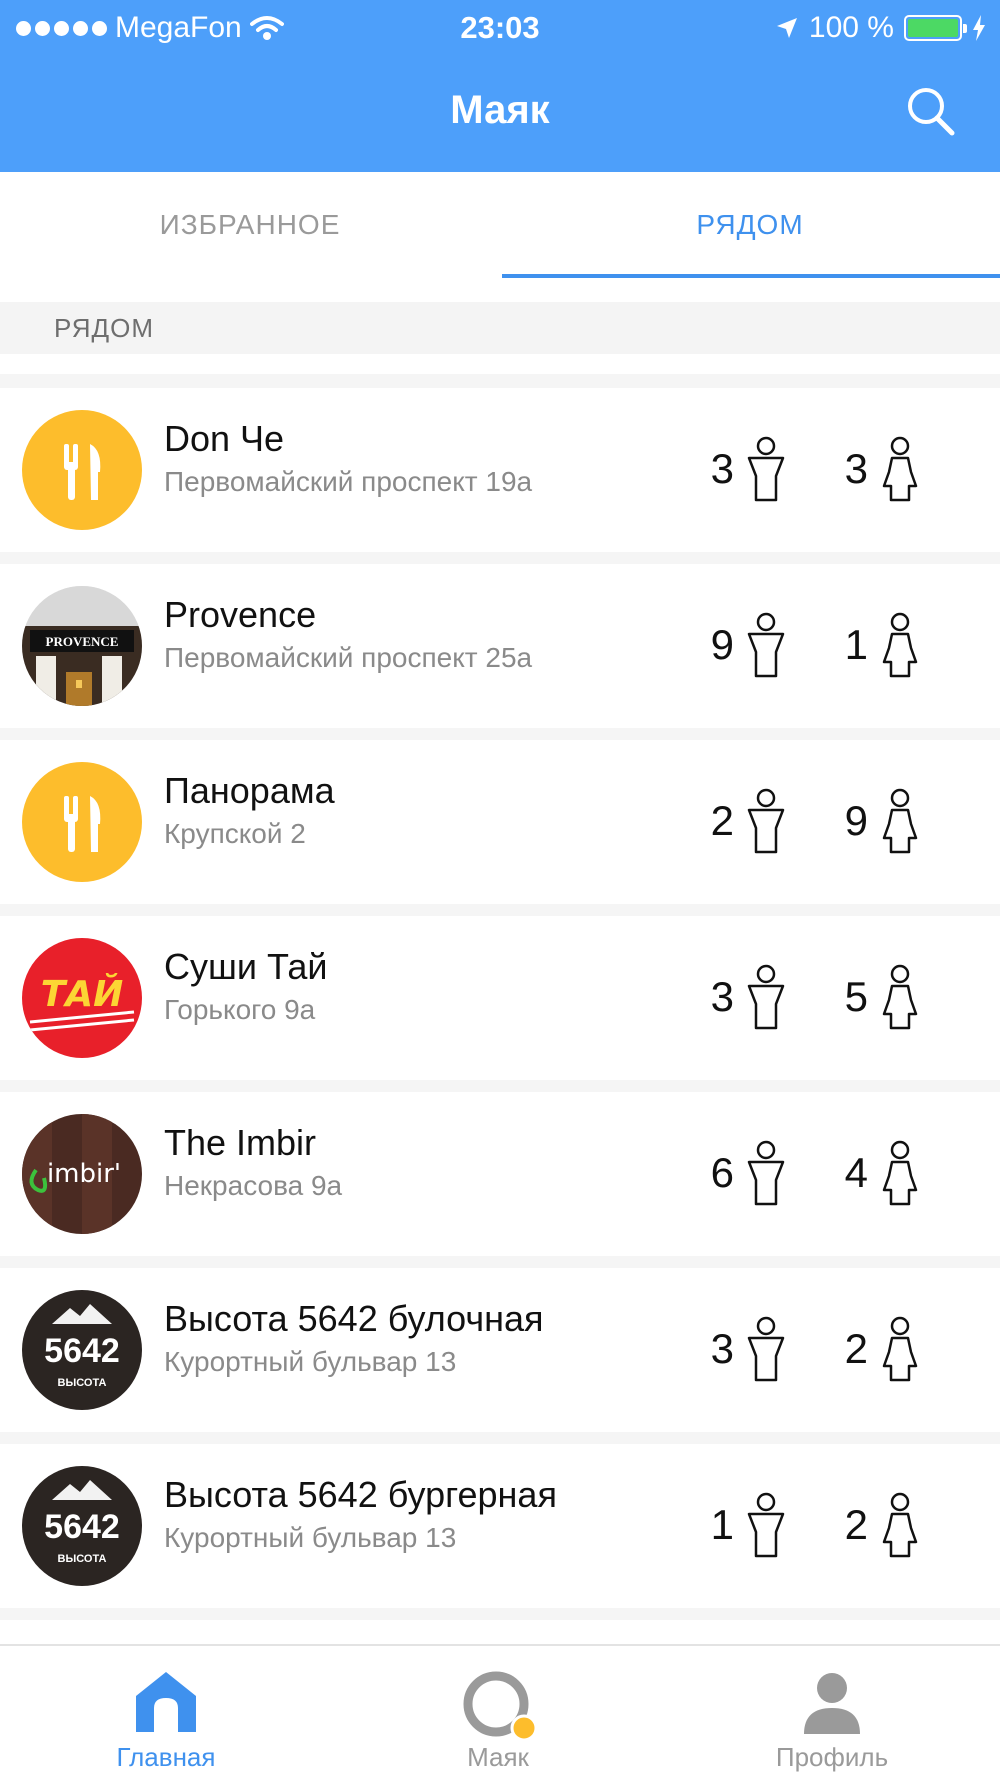 This screenshot has height=1778, width=1000. What do you see at coordinates (856, 1172) in the screenshot?
I see `female-count: 4` at bounding box center [856, 1172].